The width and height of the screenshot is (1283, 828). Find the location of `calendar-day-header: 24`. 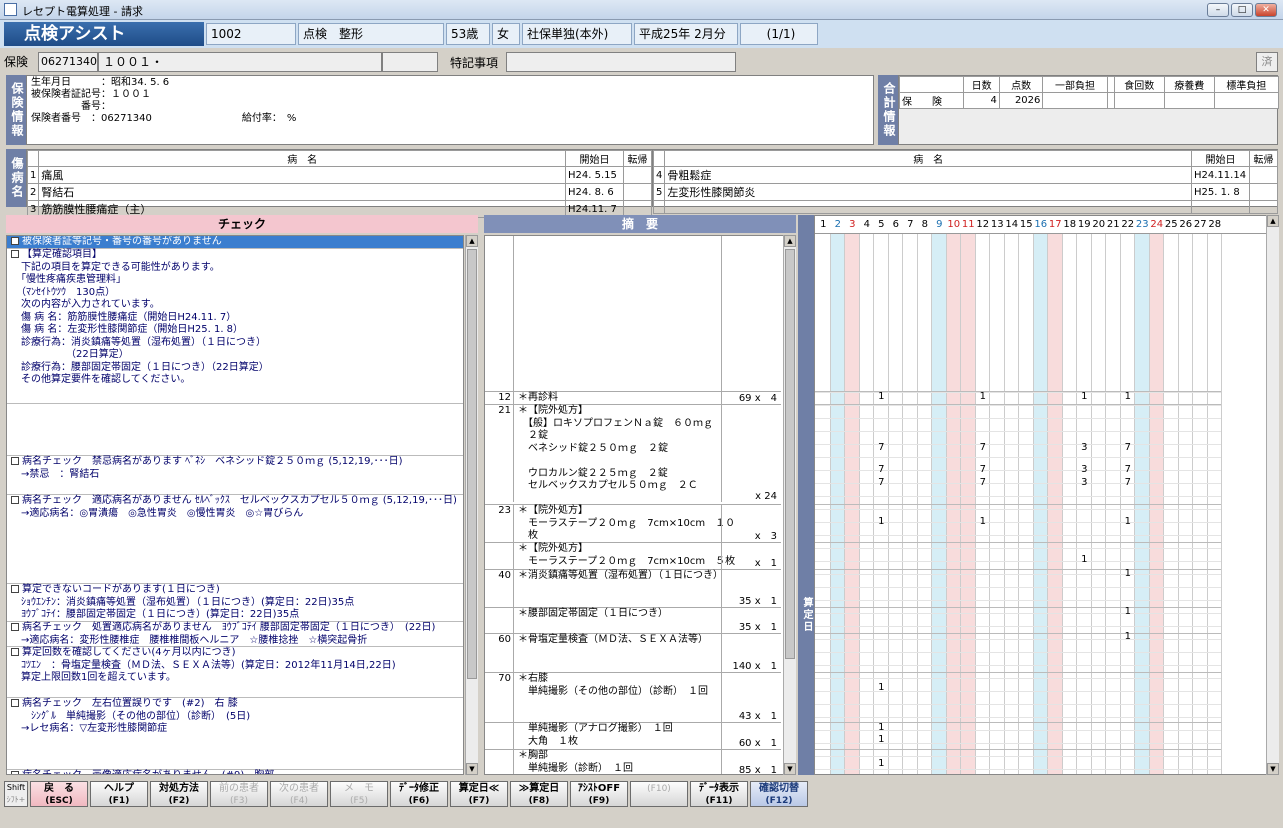

calendar-day-header: 24 is located at coordinates (1157, 224).